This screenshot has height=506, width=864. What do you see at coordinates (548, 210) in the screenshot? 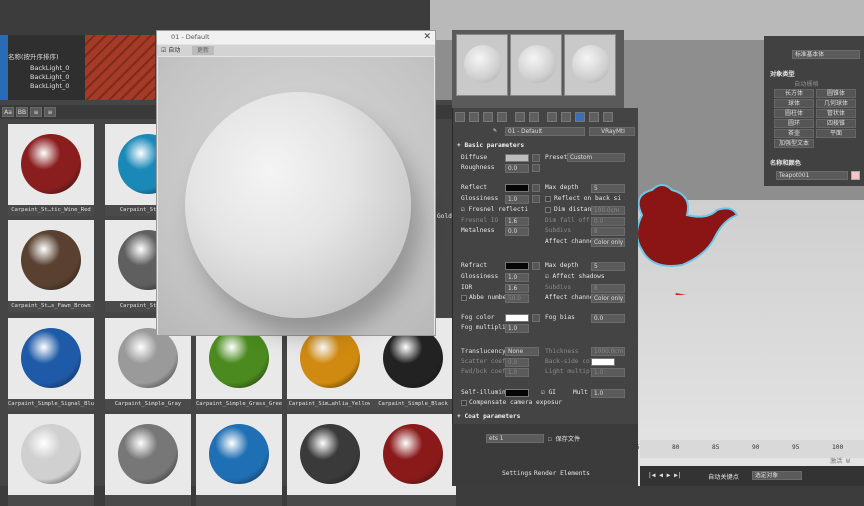
I see `dim-distance-checkbox` at bounding box center [548, 210].